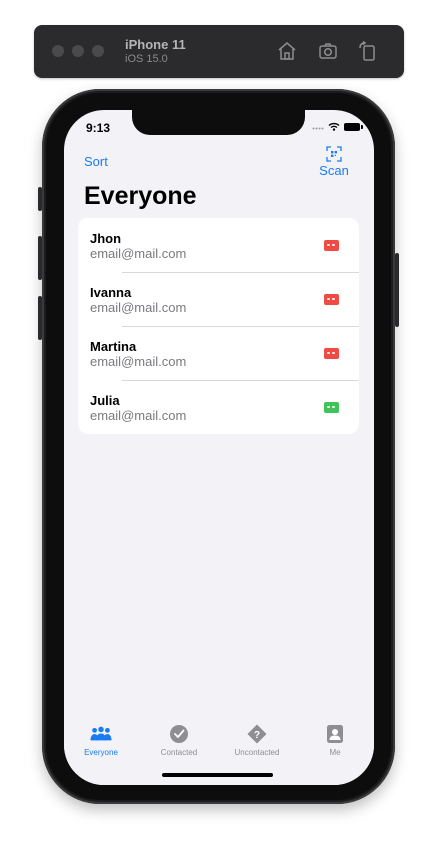 This screenshot has height=847, width=437. Describe the element at coordinates (111, 292) in the screenshot. I see `contact-name: Ivanna` at that location.